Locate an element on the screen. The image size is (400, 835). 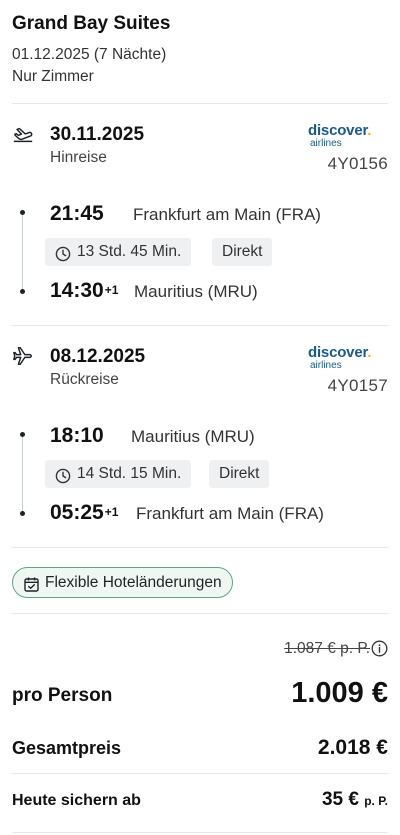
hotel-name: Grand Bay Suites is located at coordinates (91, 23).